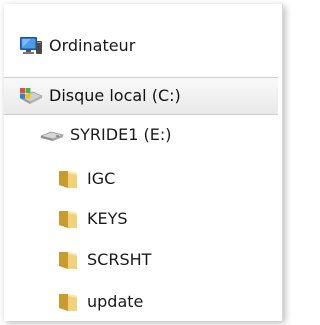 This screenshot has height=325, width=320. What do you see at coordinates (107, 218) in the screenshot?
I see `tree-item-label: KEYS` at bounding box center [107, 218].